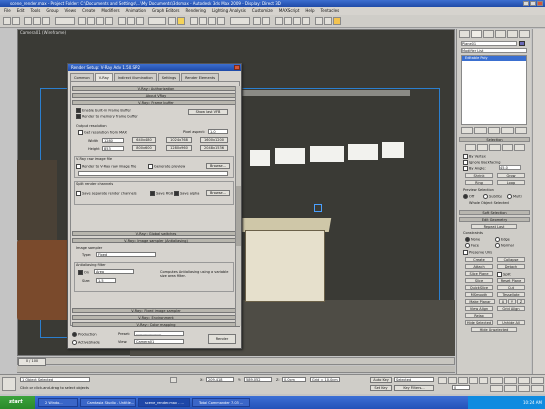 This screenshot has height=409, width=545. What do you see at coordinates (113, 140) in the screenshot?
I see `width-field: 1280` at bounding box center [113, 140].